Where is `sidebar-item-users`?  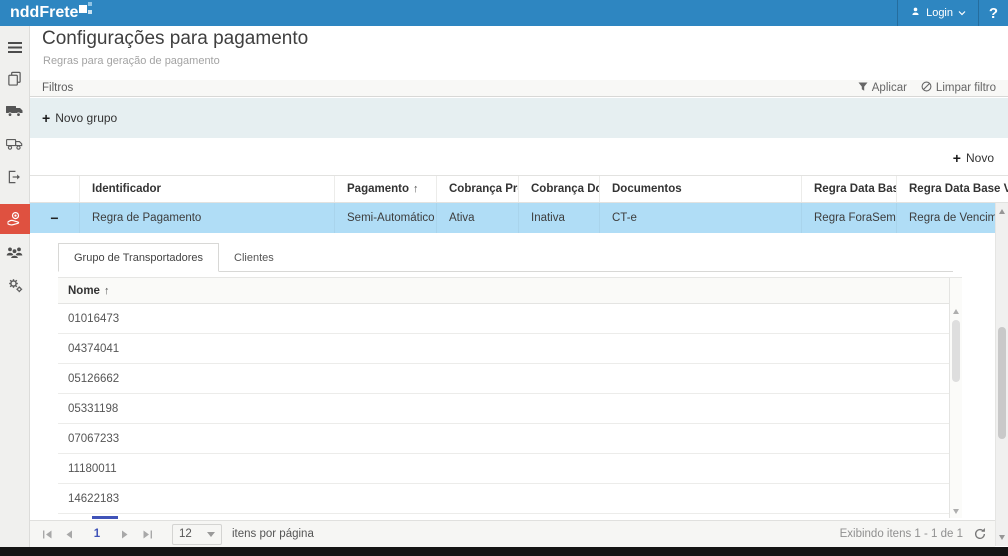
sidebar-item-users is located at coordinates (15, 252).